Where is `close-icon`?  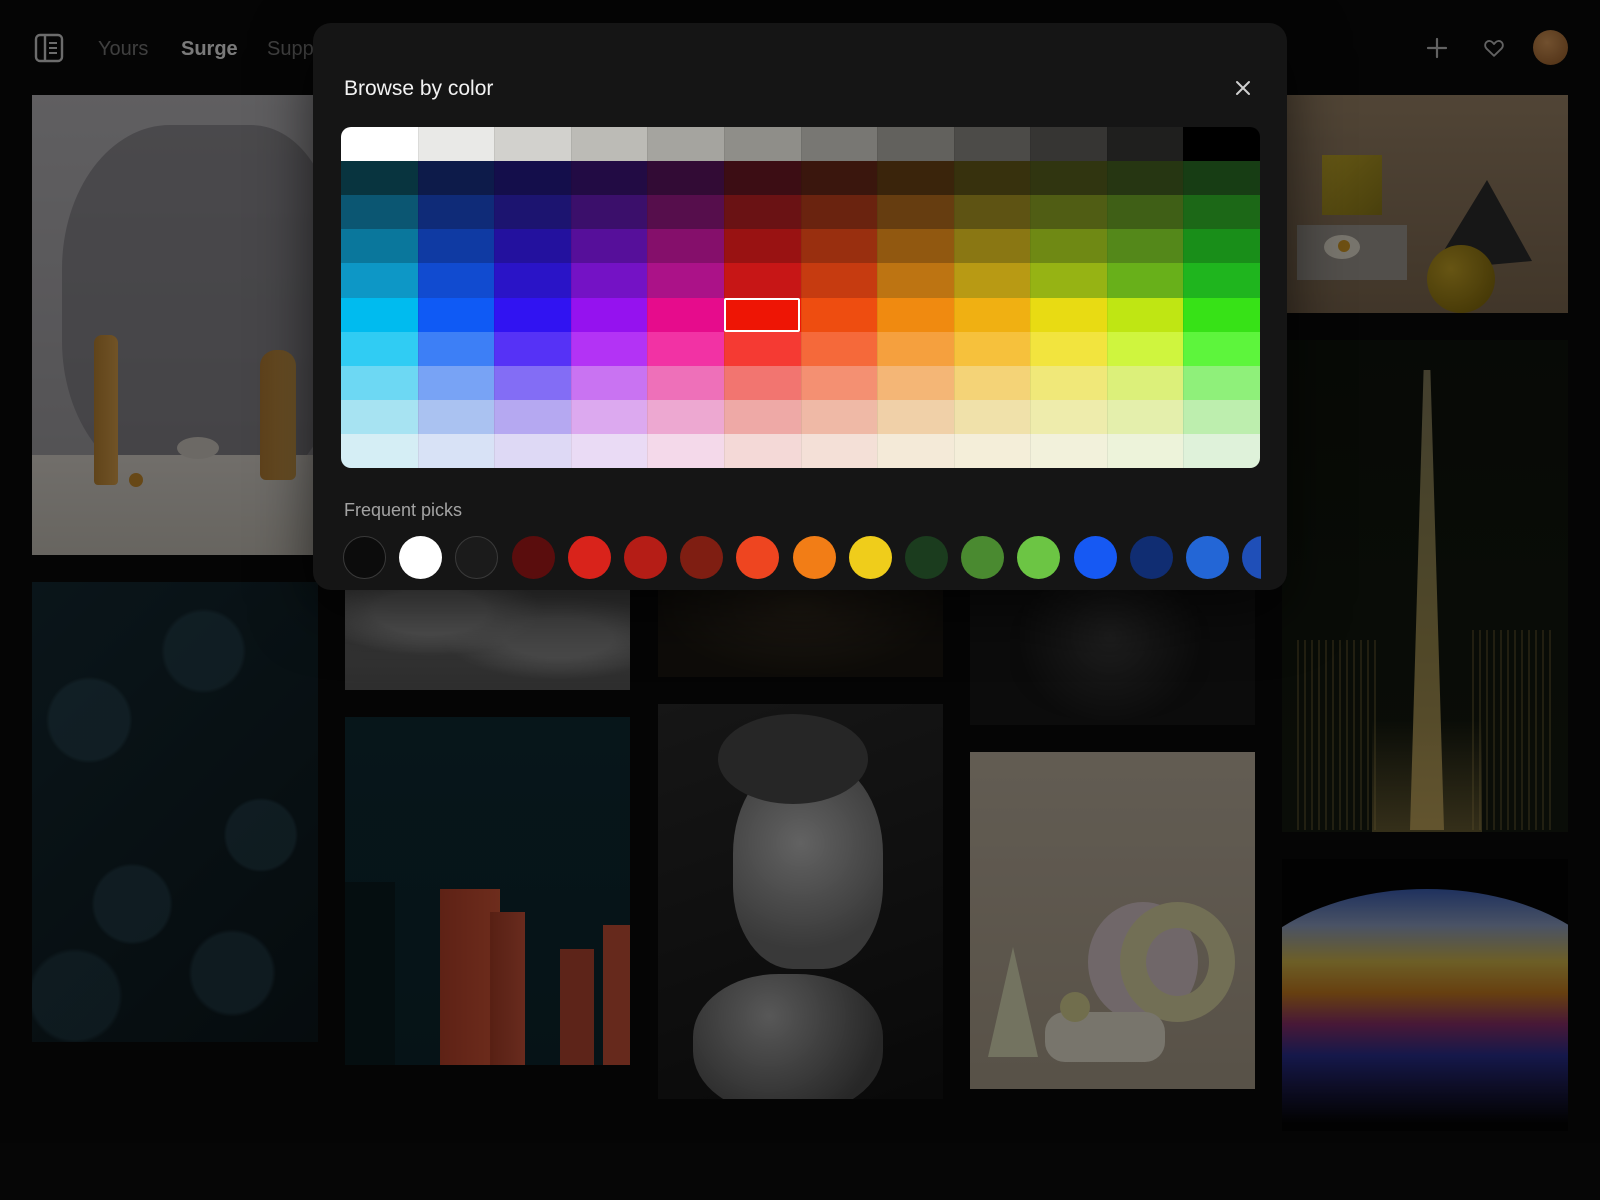
close-icon is located at coordinates (1243, 88).